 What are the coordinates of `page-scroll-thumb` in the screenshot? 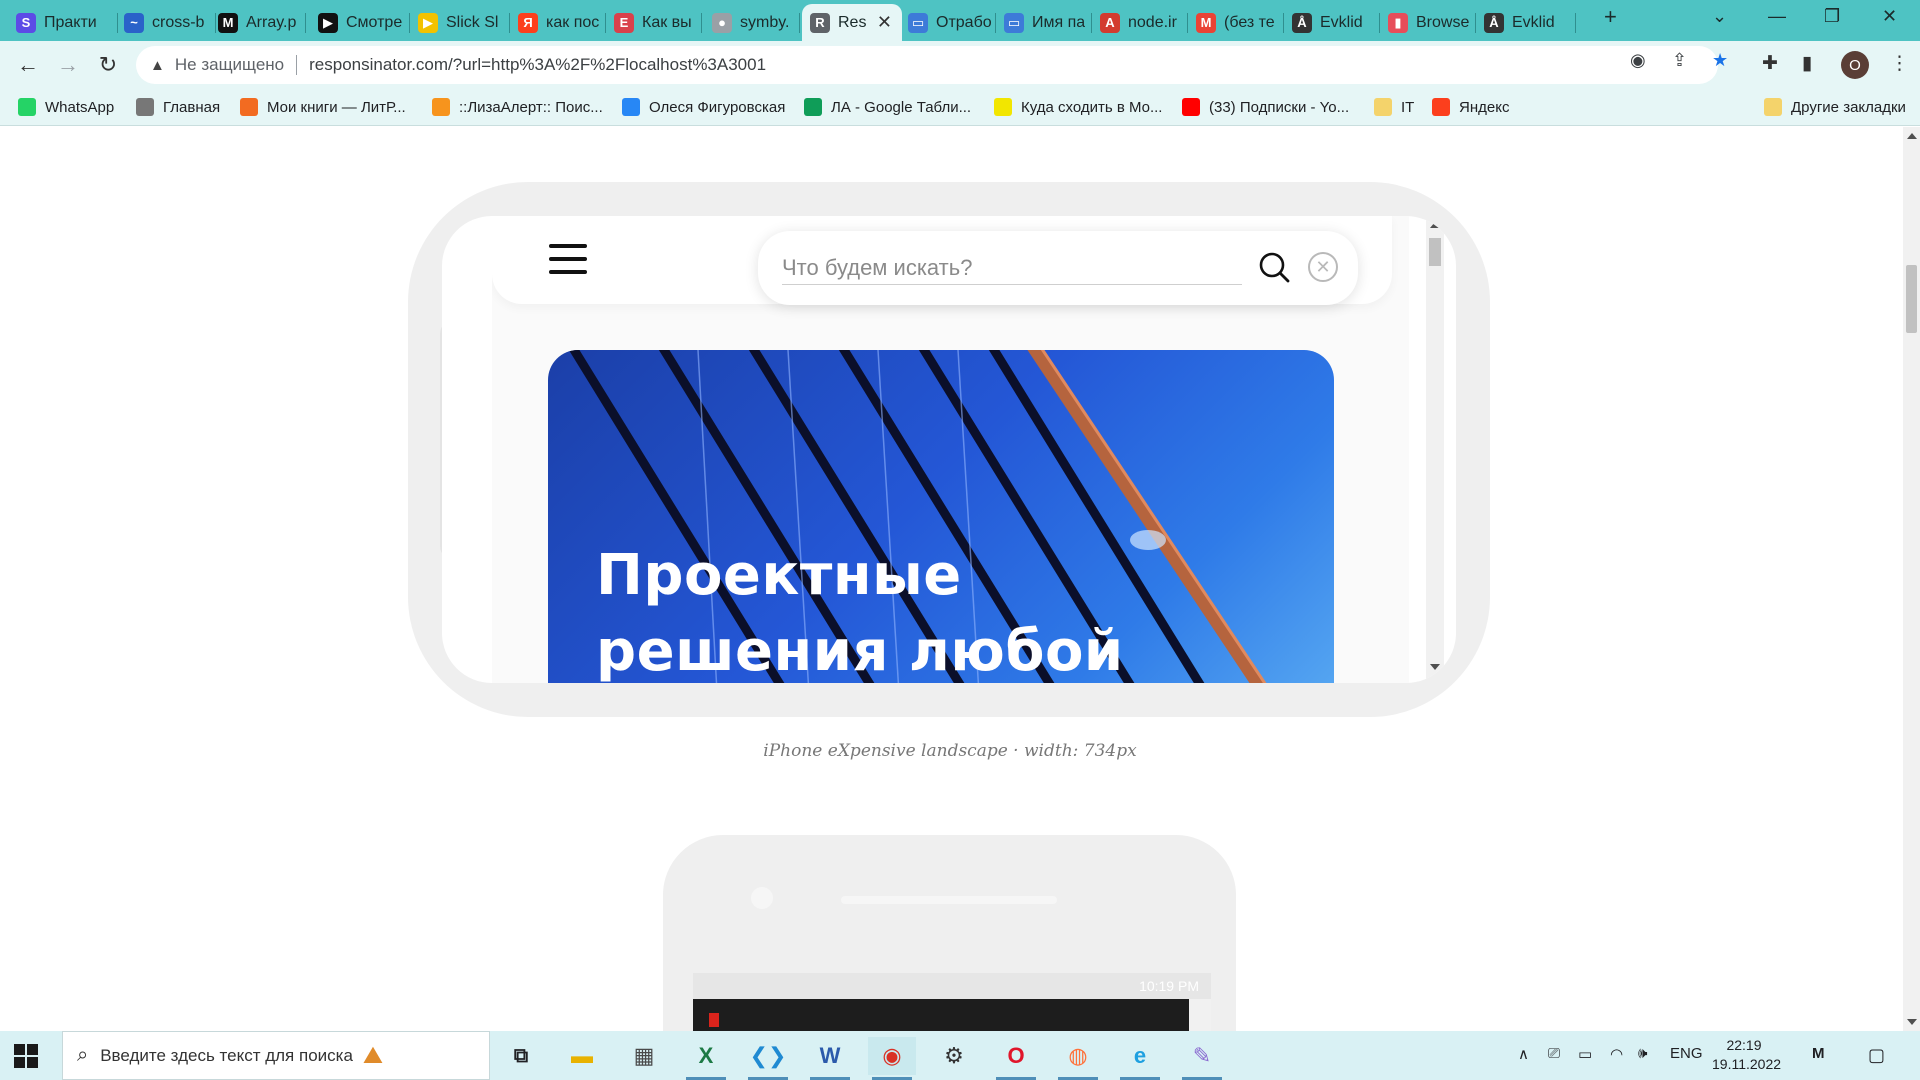 It's located at (1911, 299).